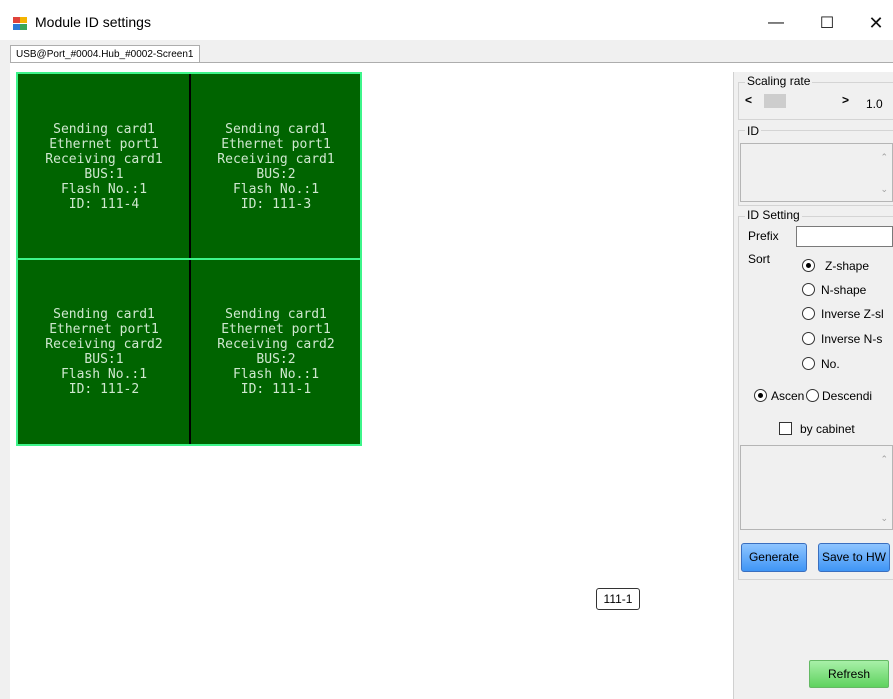  What do you see at coordinates (775, 101) in the screenshot?
I see `slider-thumb` at bounding box center [775, 101].